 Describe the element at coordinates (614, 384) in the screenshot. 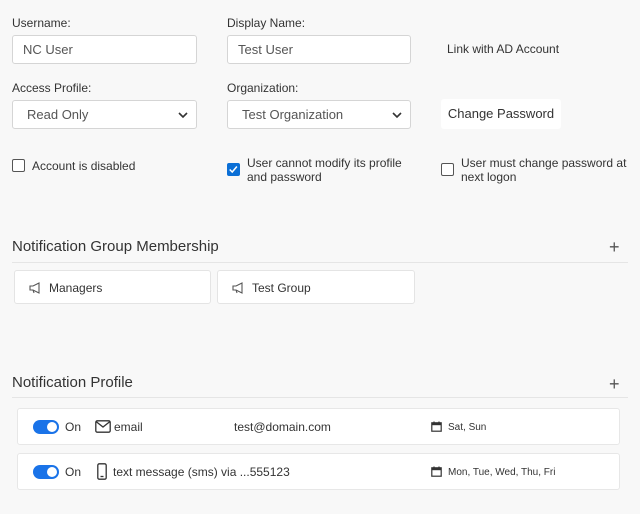

I see `add-profile-button: +` at that location.